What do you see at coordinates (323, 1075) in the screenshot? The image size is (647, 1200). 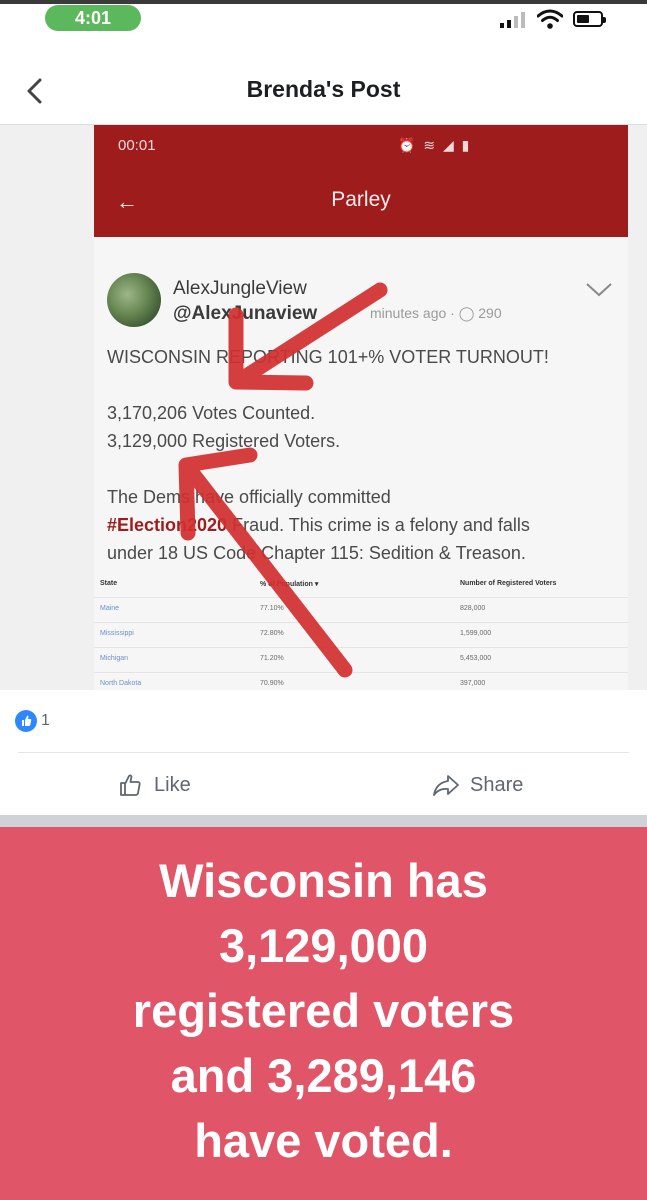 I see `banner-line: and 3,289,146` at bounding box center [323, 1075].